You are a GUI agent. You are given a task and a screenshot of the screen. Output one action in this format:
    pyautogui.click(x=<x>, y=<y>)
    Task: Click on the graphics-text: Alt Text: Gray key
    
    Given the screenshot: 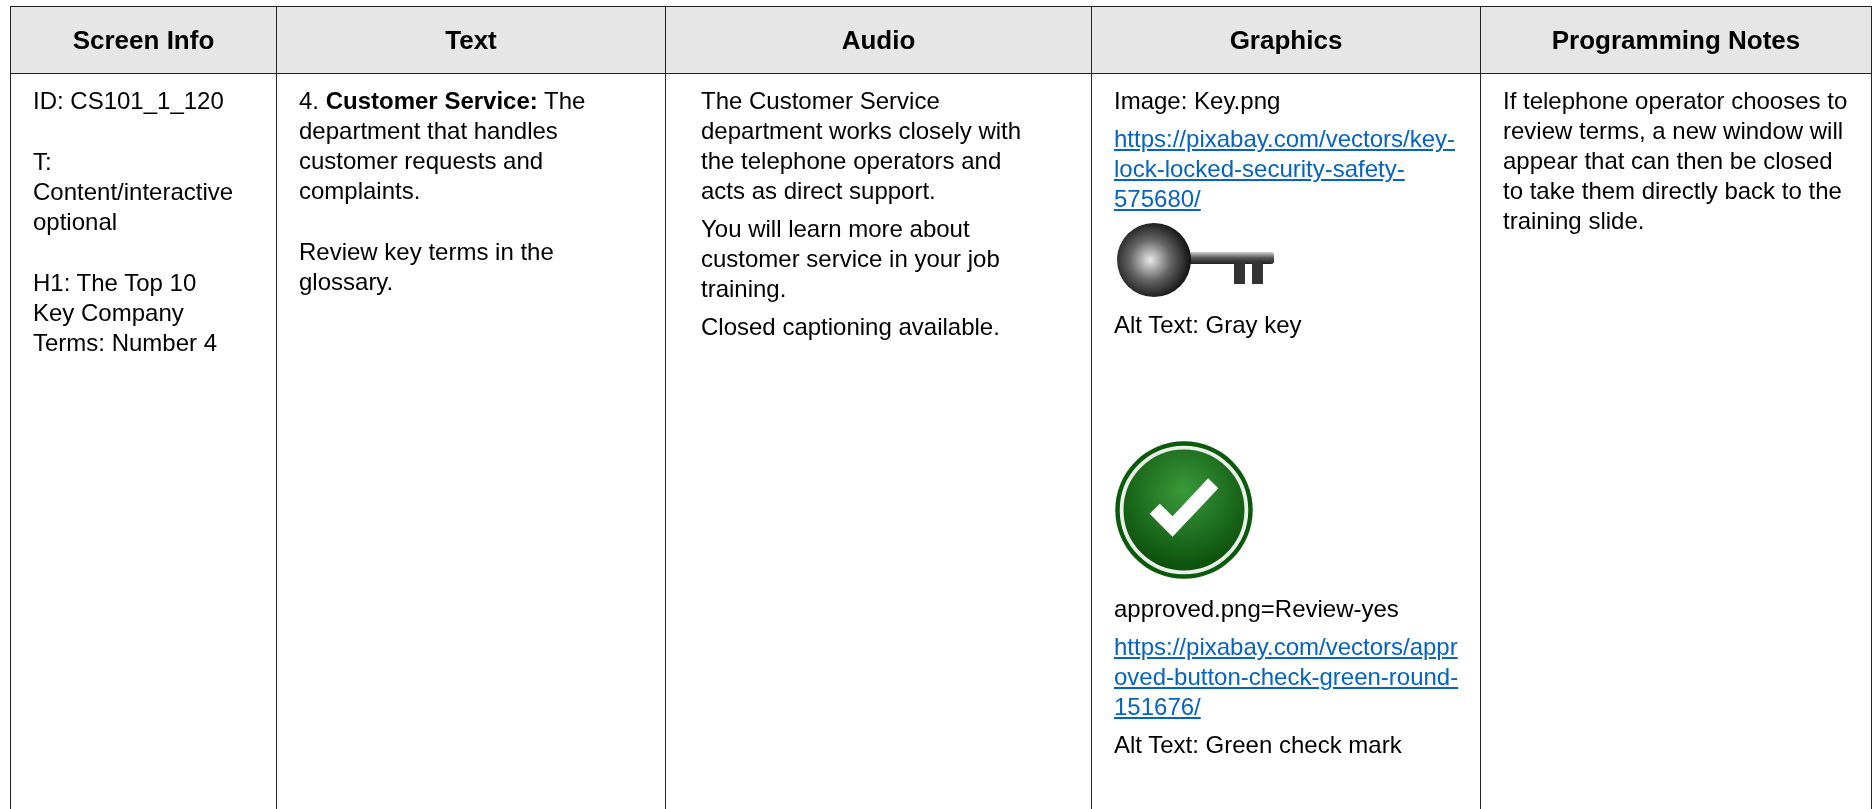 What is the action you would take?
    pyautogui.click(x=1208, y=325)
    